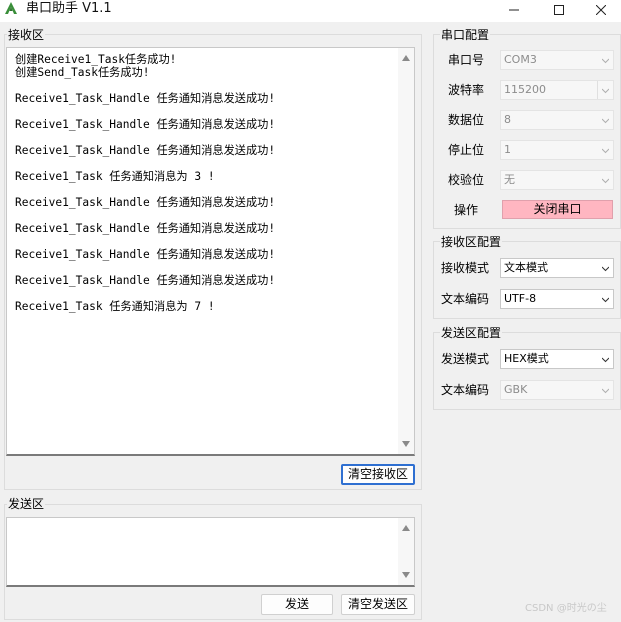  I want to click on send-config-label: 发送区配置, so click(471, 333).